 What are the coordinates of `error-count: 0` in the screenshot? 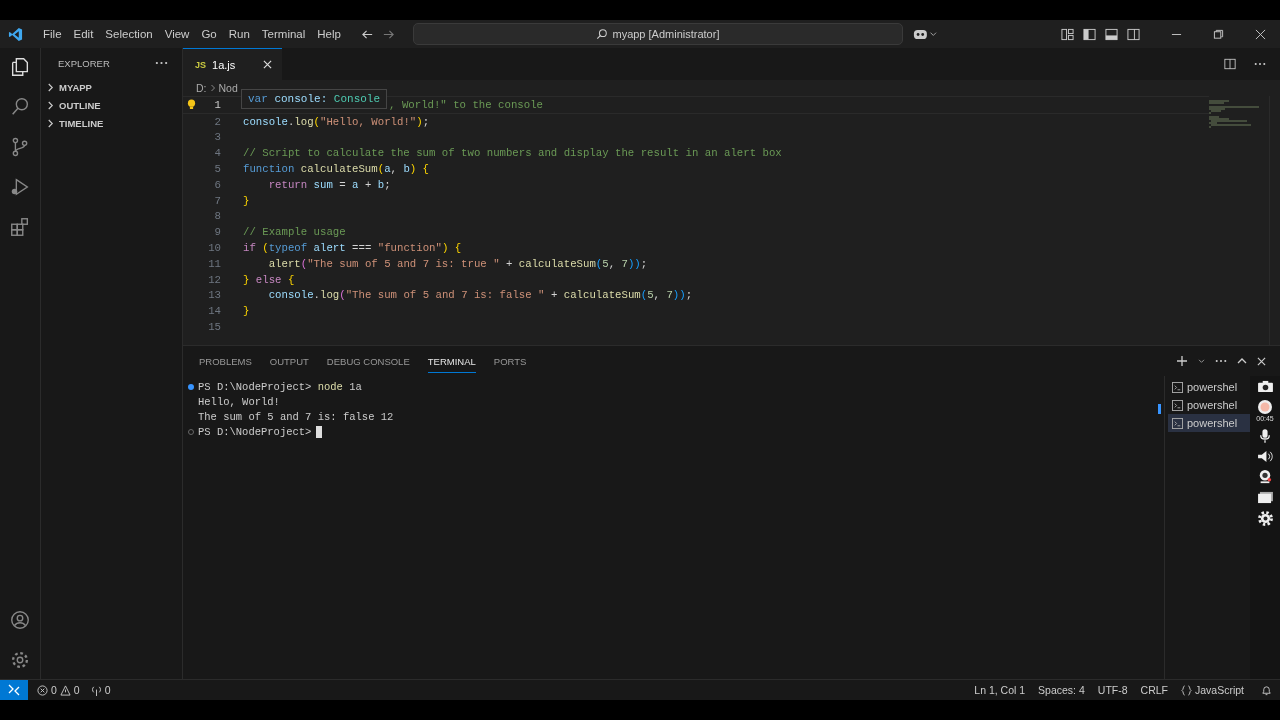 It's located at (54, 690).